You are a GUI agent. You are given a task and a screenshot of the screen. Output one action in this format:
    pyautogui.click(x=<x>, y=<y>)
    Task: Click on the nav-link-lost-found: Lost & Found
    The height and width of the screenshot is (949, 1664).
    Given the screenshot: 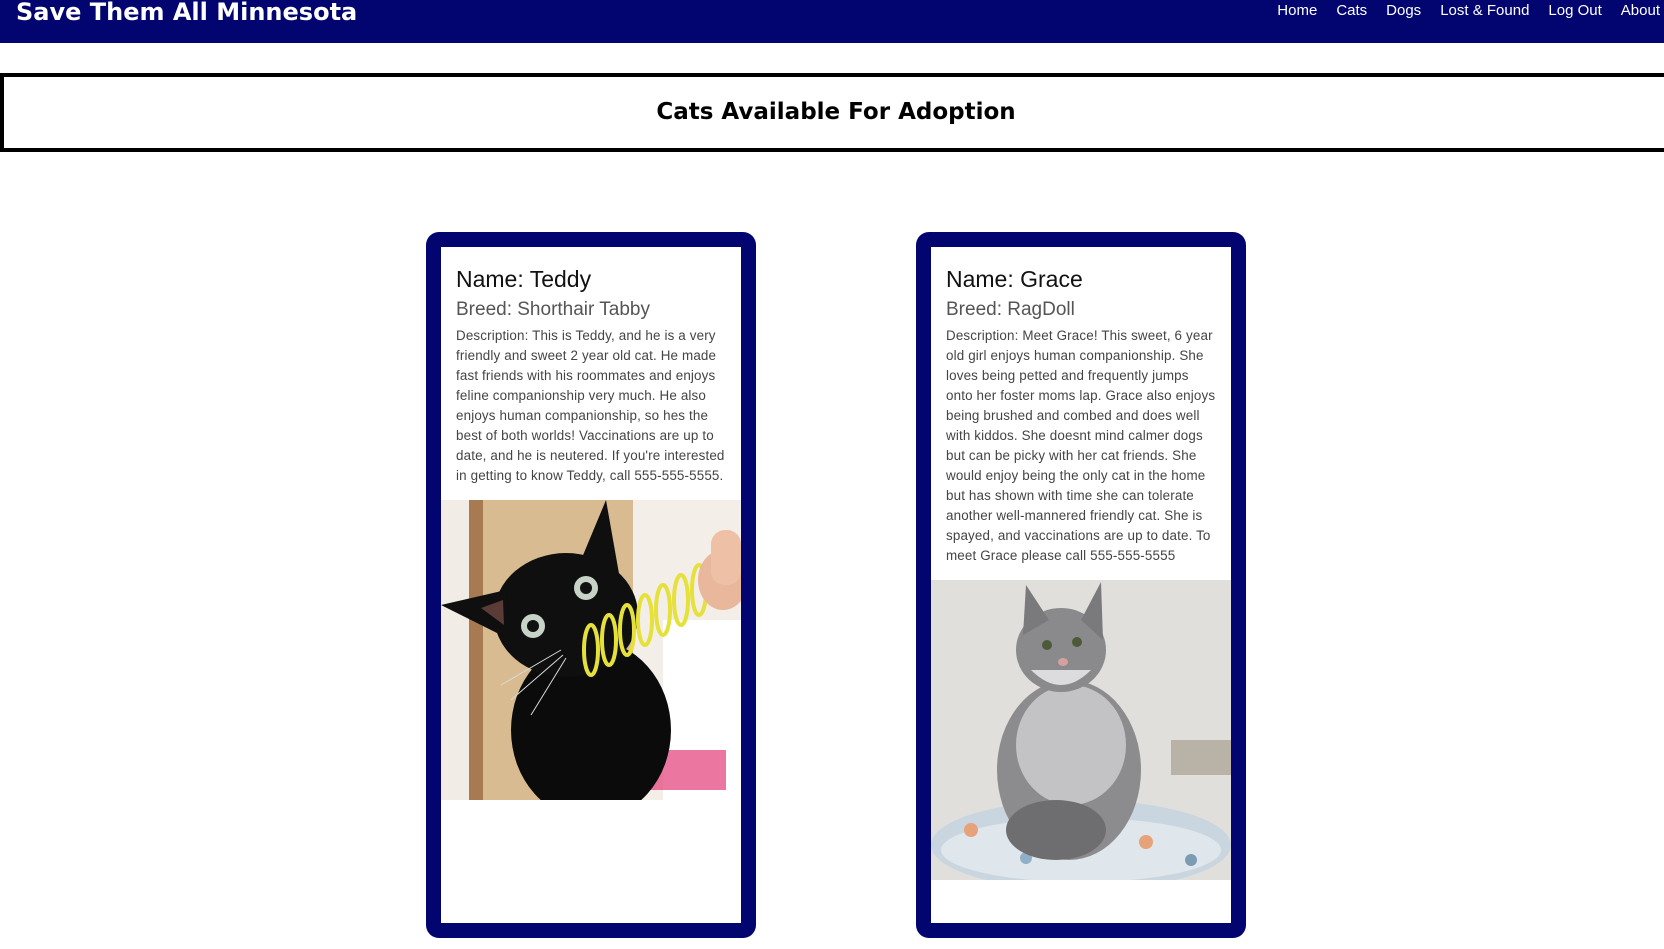 What is the action you would take?
    pyautogui.click(x=1484, y=11)
    